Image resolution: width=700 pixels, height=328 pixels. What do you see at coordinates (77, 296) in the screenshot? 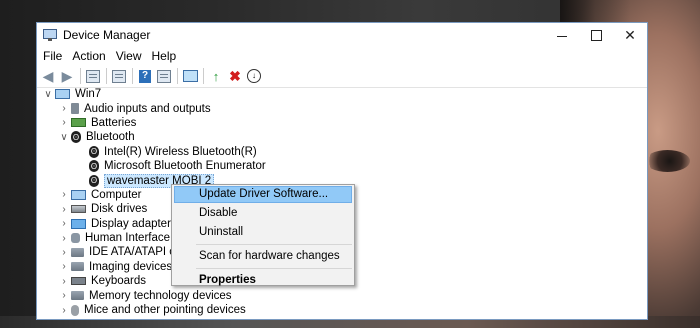
I see `memory-icon` at bounding box center [77, 296].